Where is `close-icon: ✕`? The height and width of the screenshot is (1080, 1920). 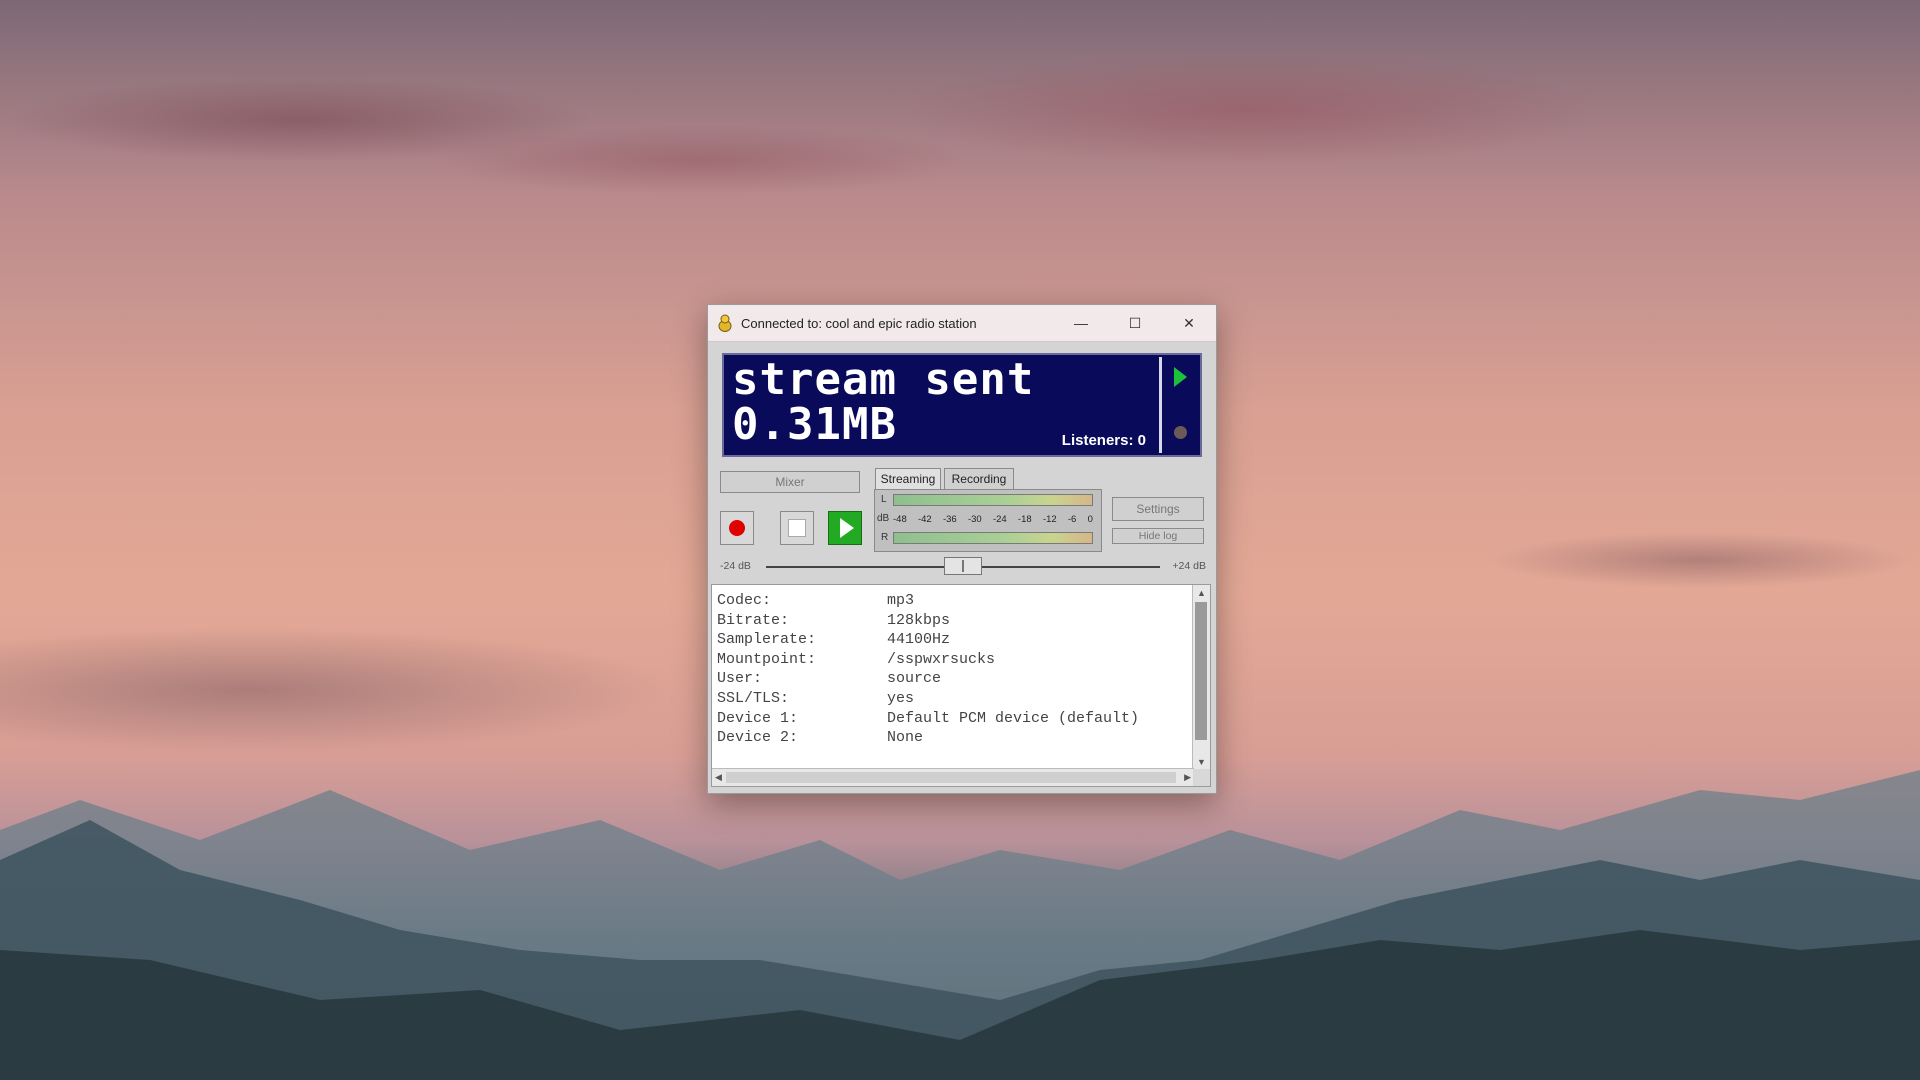
close-icon: ✕ is located at coordinates (1189, 322).